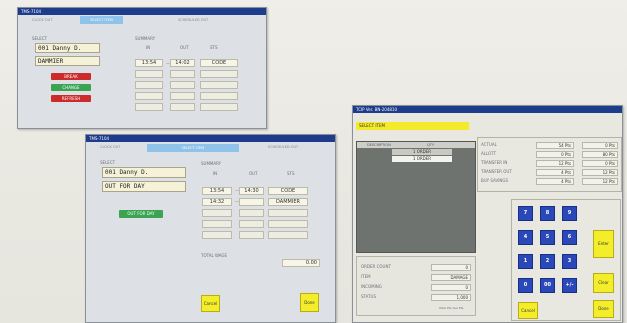 This screenshot has height=323, width=627. Describe the element at coordinates (525, 285) in the screenshot. I see `key-0: 0` at that location.